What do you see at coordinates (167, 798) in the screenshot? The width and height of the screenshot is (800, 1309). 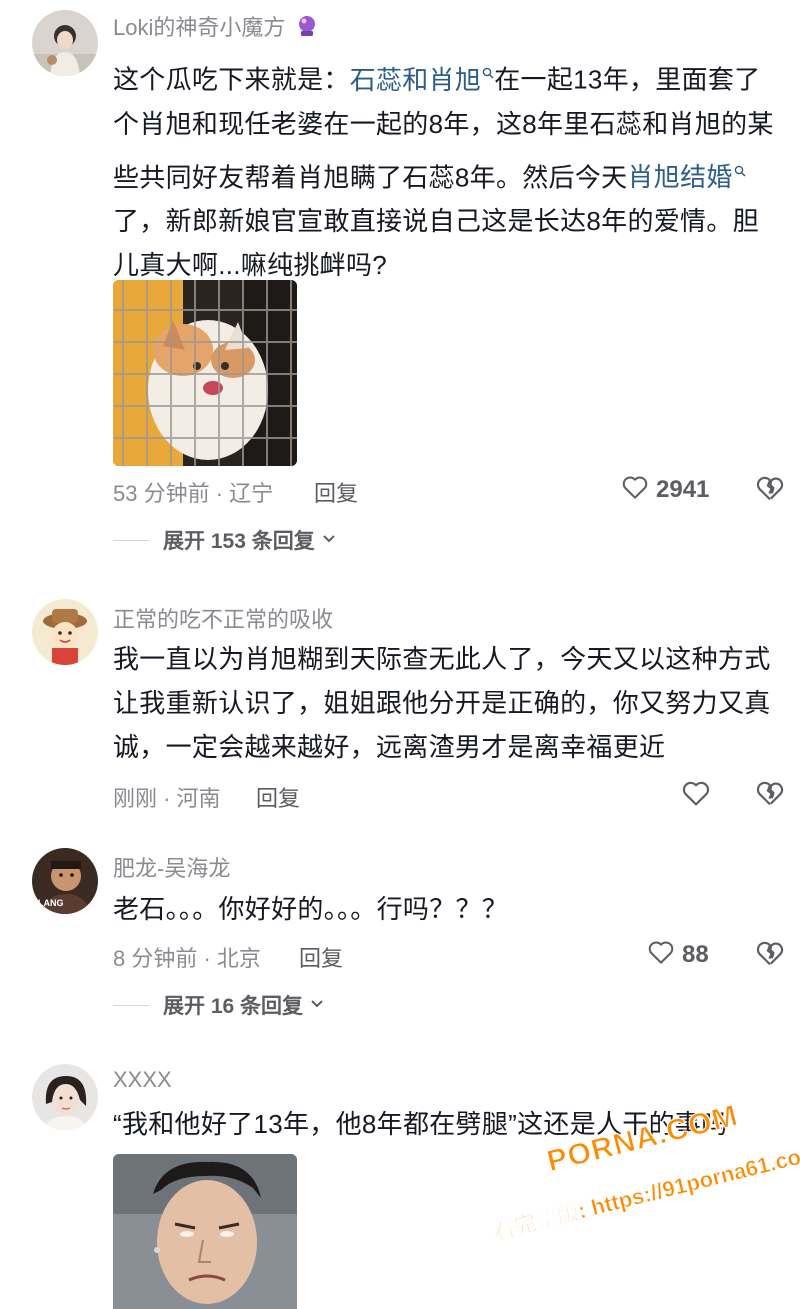 I see `time-location: 刚刚 · 河南` at bounding box center [167, 798].